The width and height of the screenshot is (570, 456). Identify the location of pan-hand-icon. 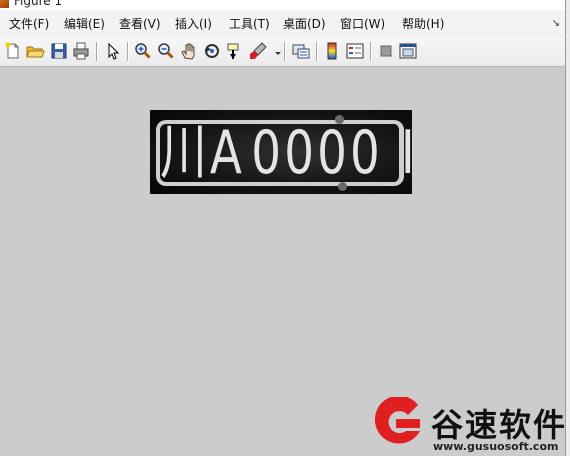
(189, 51).